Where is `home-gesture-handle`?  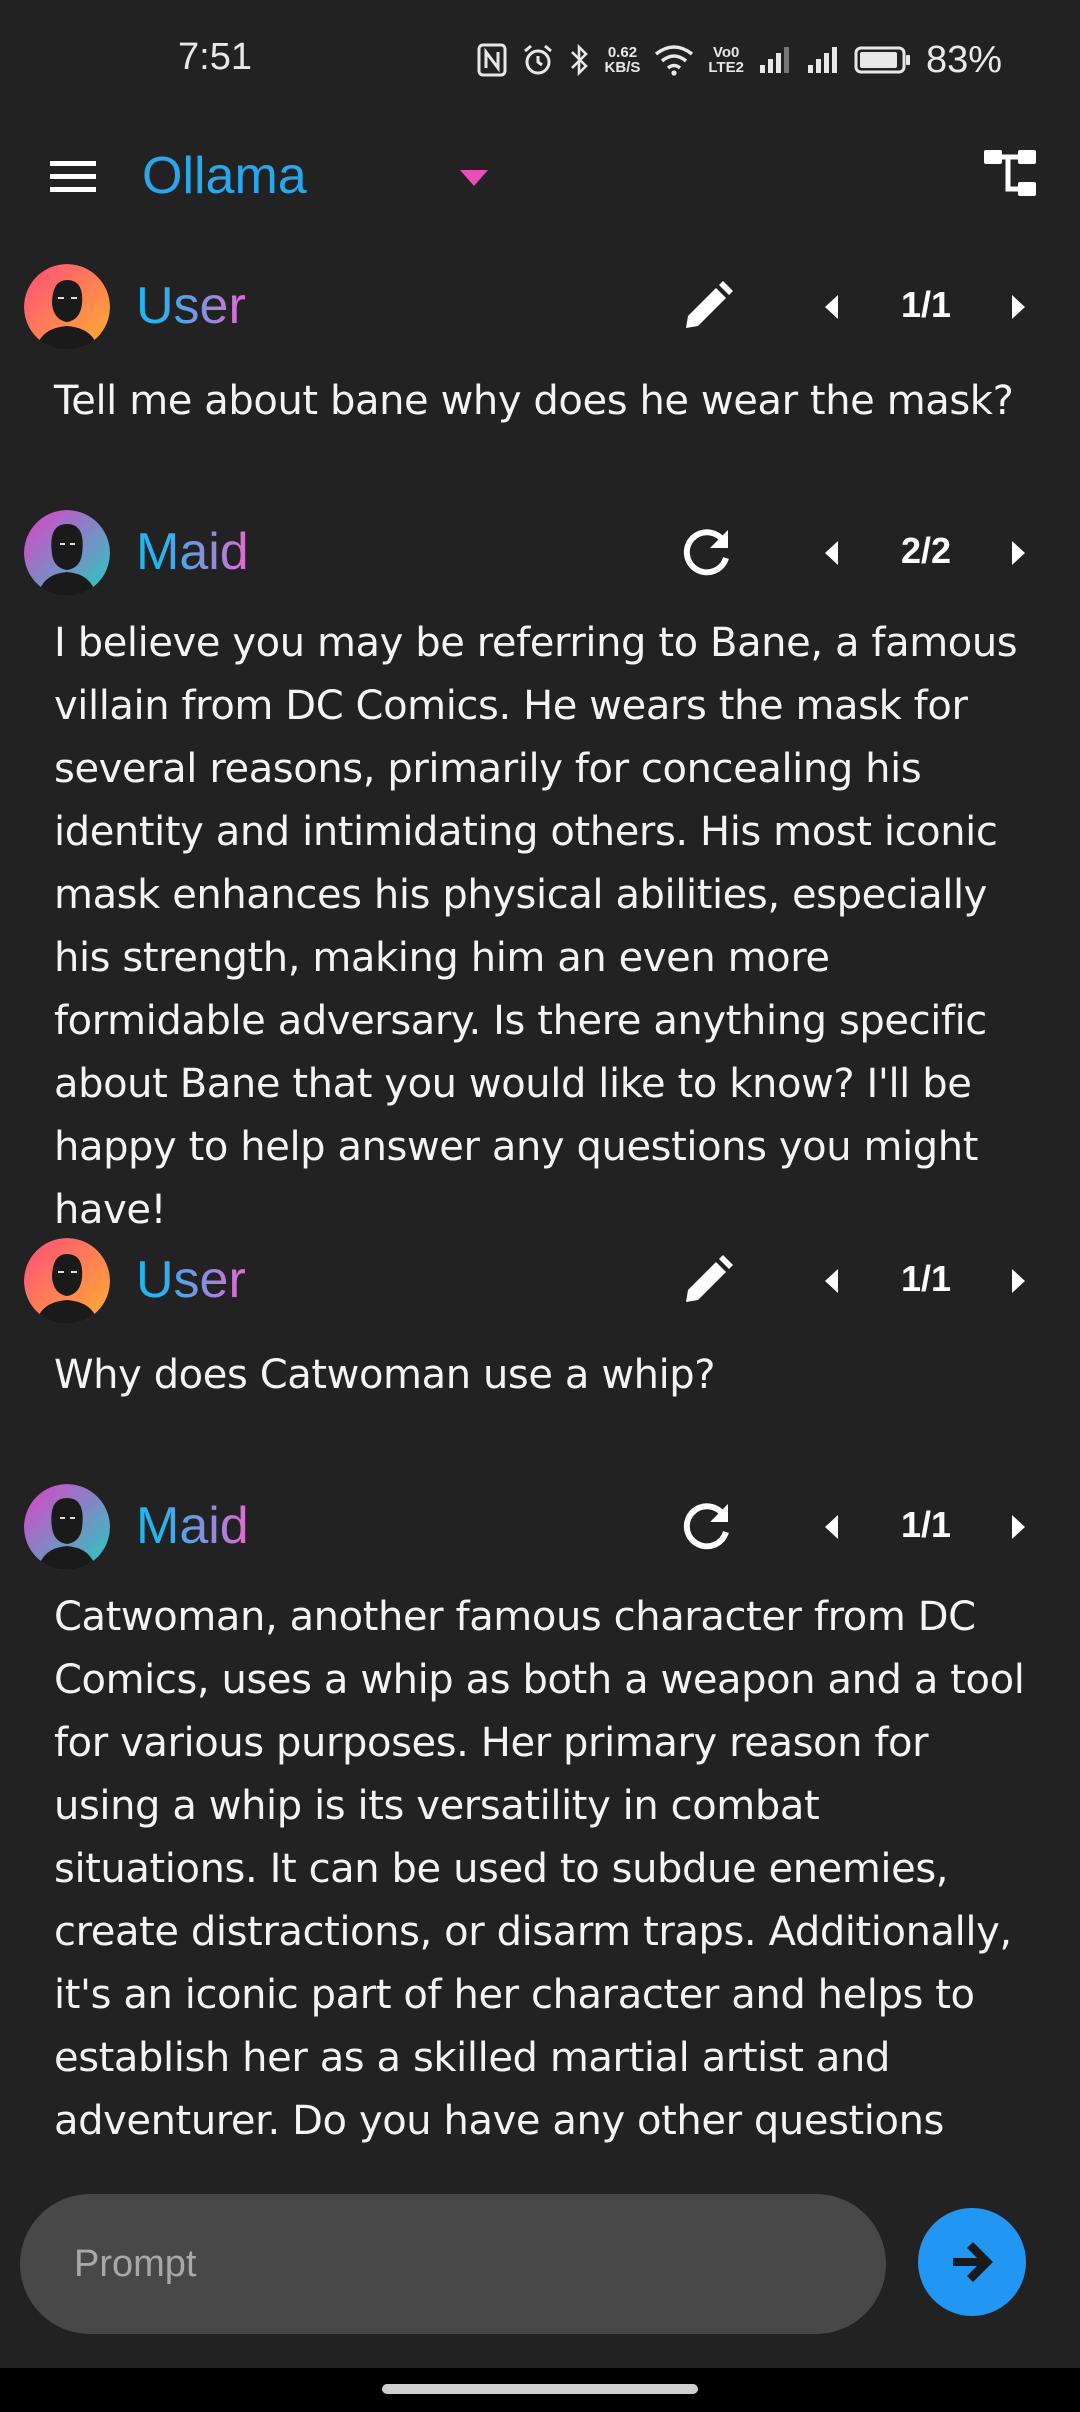
home-gesture-handle is located at coordinates (540, 2389).